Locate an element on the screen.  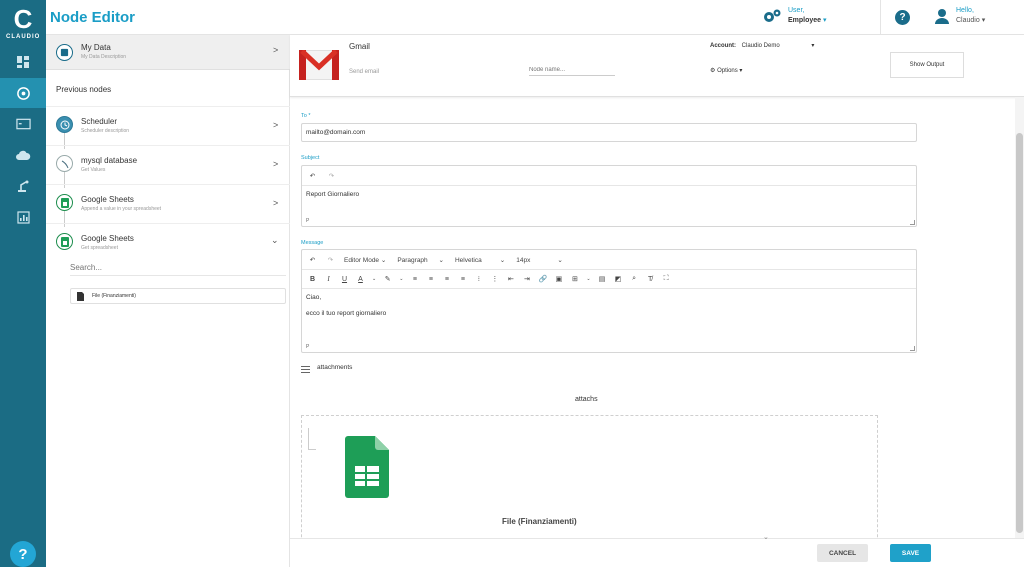
justify-icon: ≡ is located at coordinates (462, 279).